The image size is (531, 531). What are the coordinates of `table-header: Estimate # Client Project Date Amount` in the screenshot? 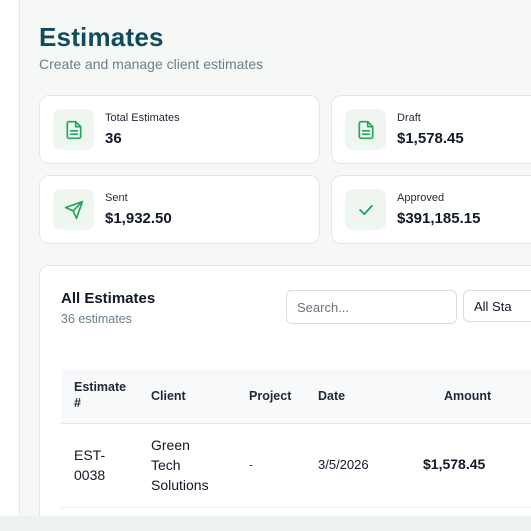 It's located at (296, 396).